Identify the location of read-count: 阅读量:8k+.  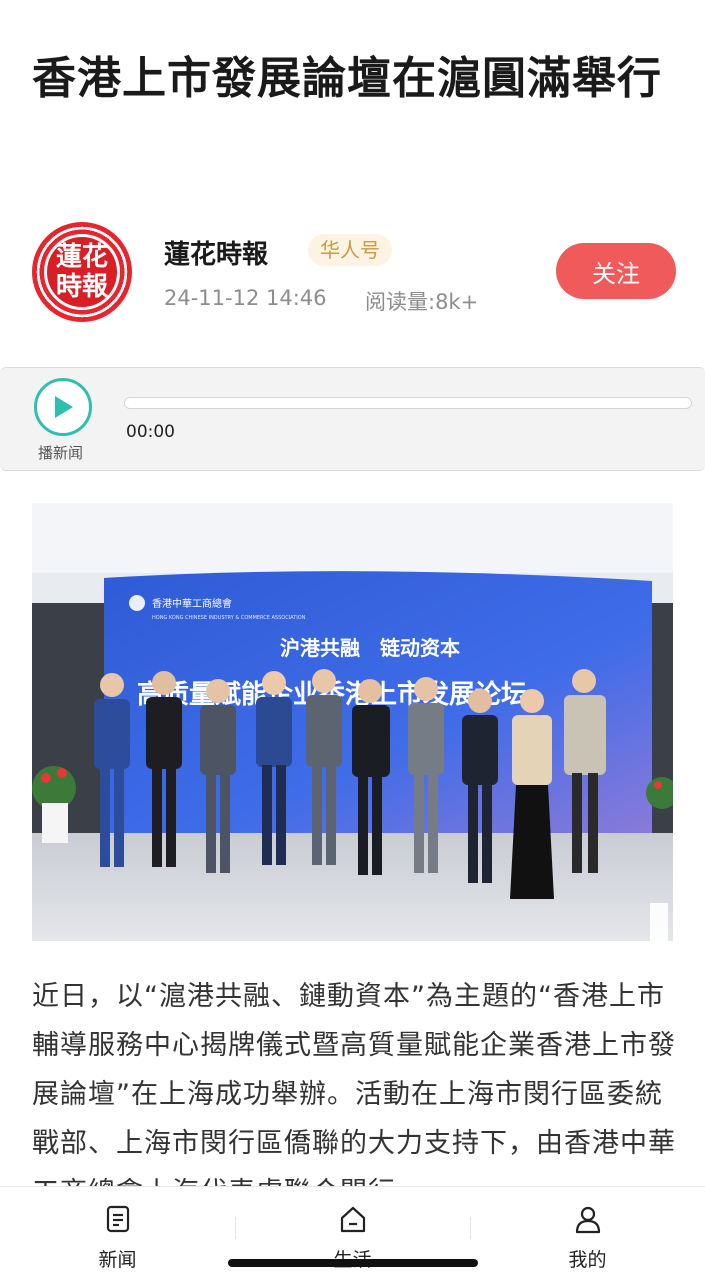
(422, 302).